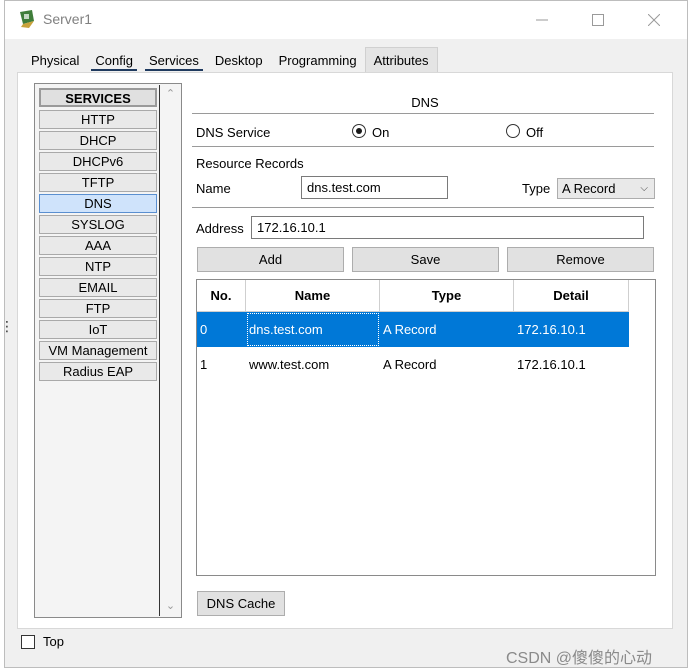 This screenshot has width=692, height=672. Describe the element at coordinates (535, 132) in the screenshot. I see `off-label: Off` at that location.